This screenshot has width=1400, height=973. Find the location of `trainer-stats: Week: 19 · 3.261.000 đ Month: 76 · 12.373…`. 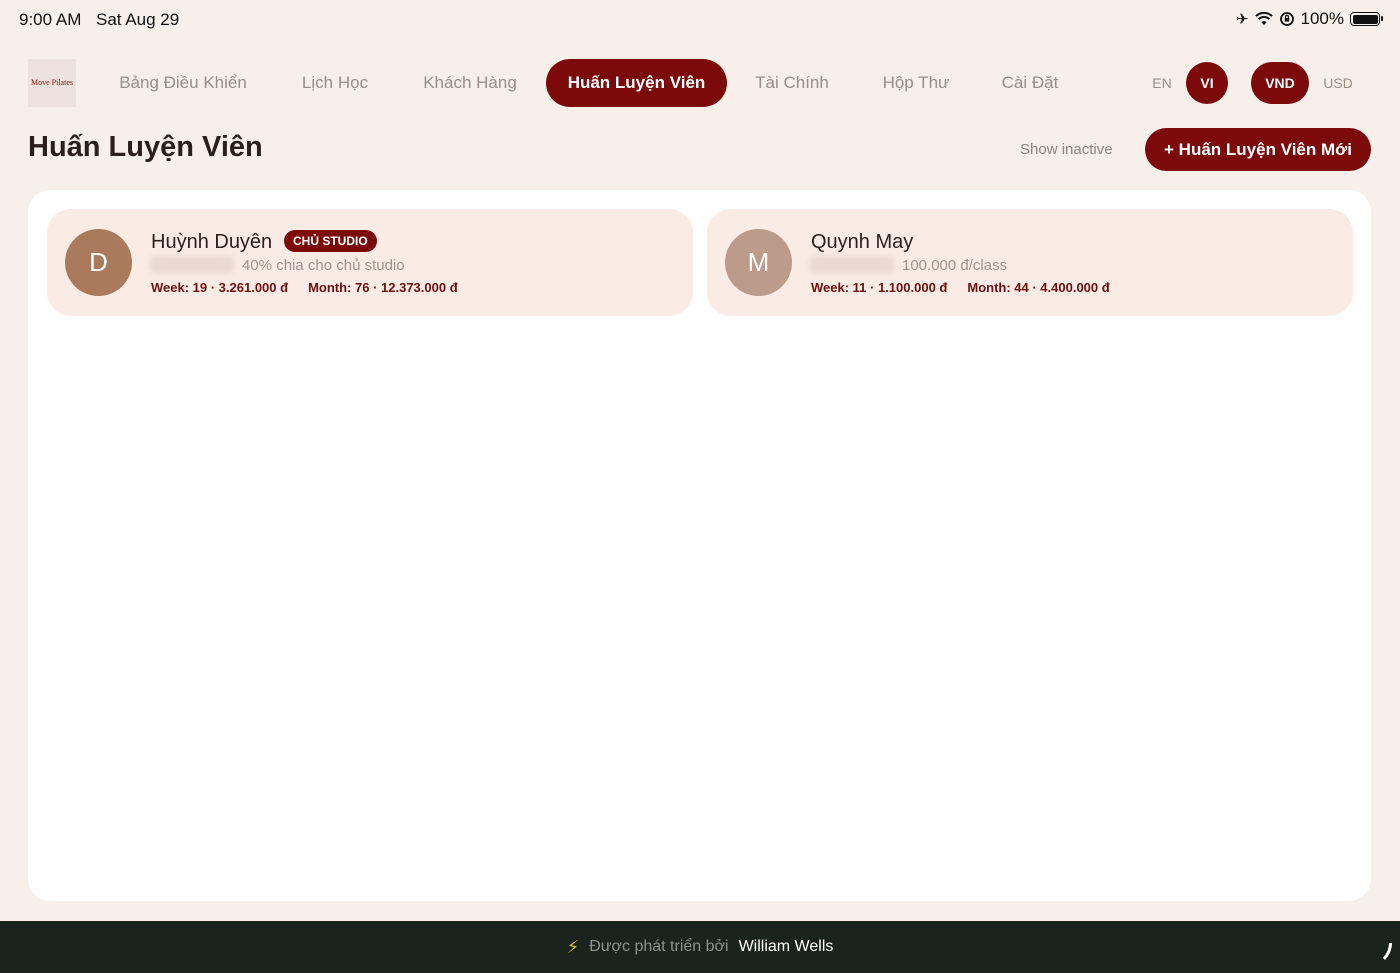

trainer-stats: Week: 19 · 3.261.000 đ Month: 76 · 12.373… is located at coordinates (304, 287).